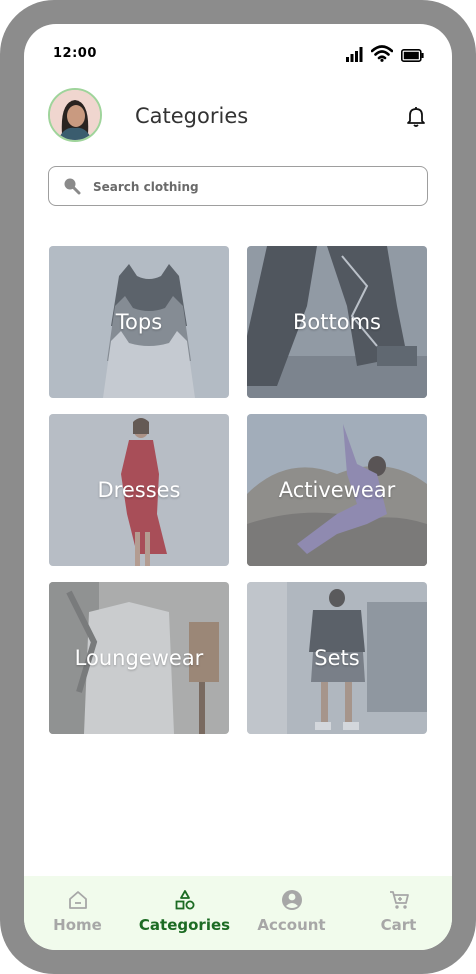 The width and height of the screenshot is (476, 974). Describe the element at coordinates (184, 925) in the screenshot. I see `nav-label: Categories` at that location.